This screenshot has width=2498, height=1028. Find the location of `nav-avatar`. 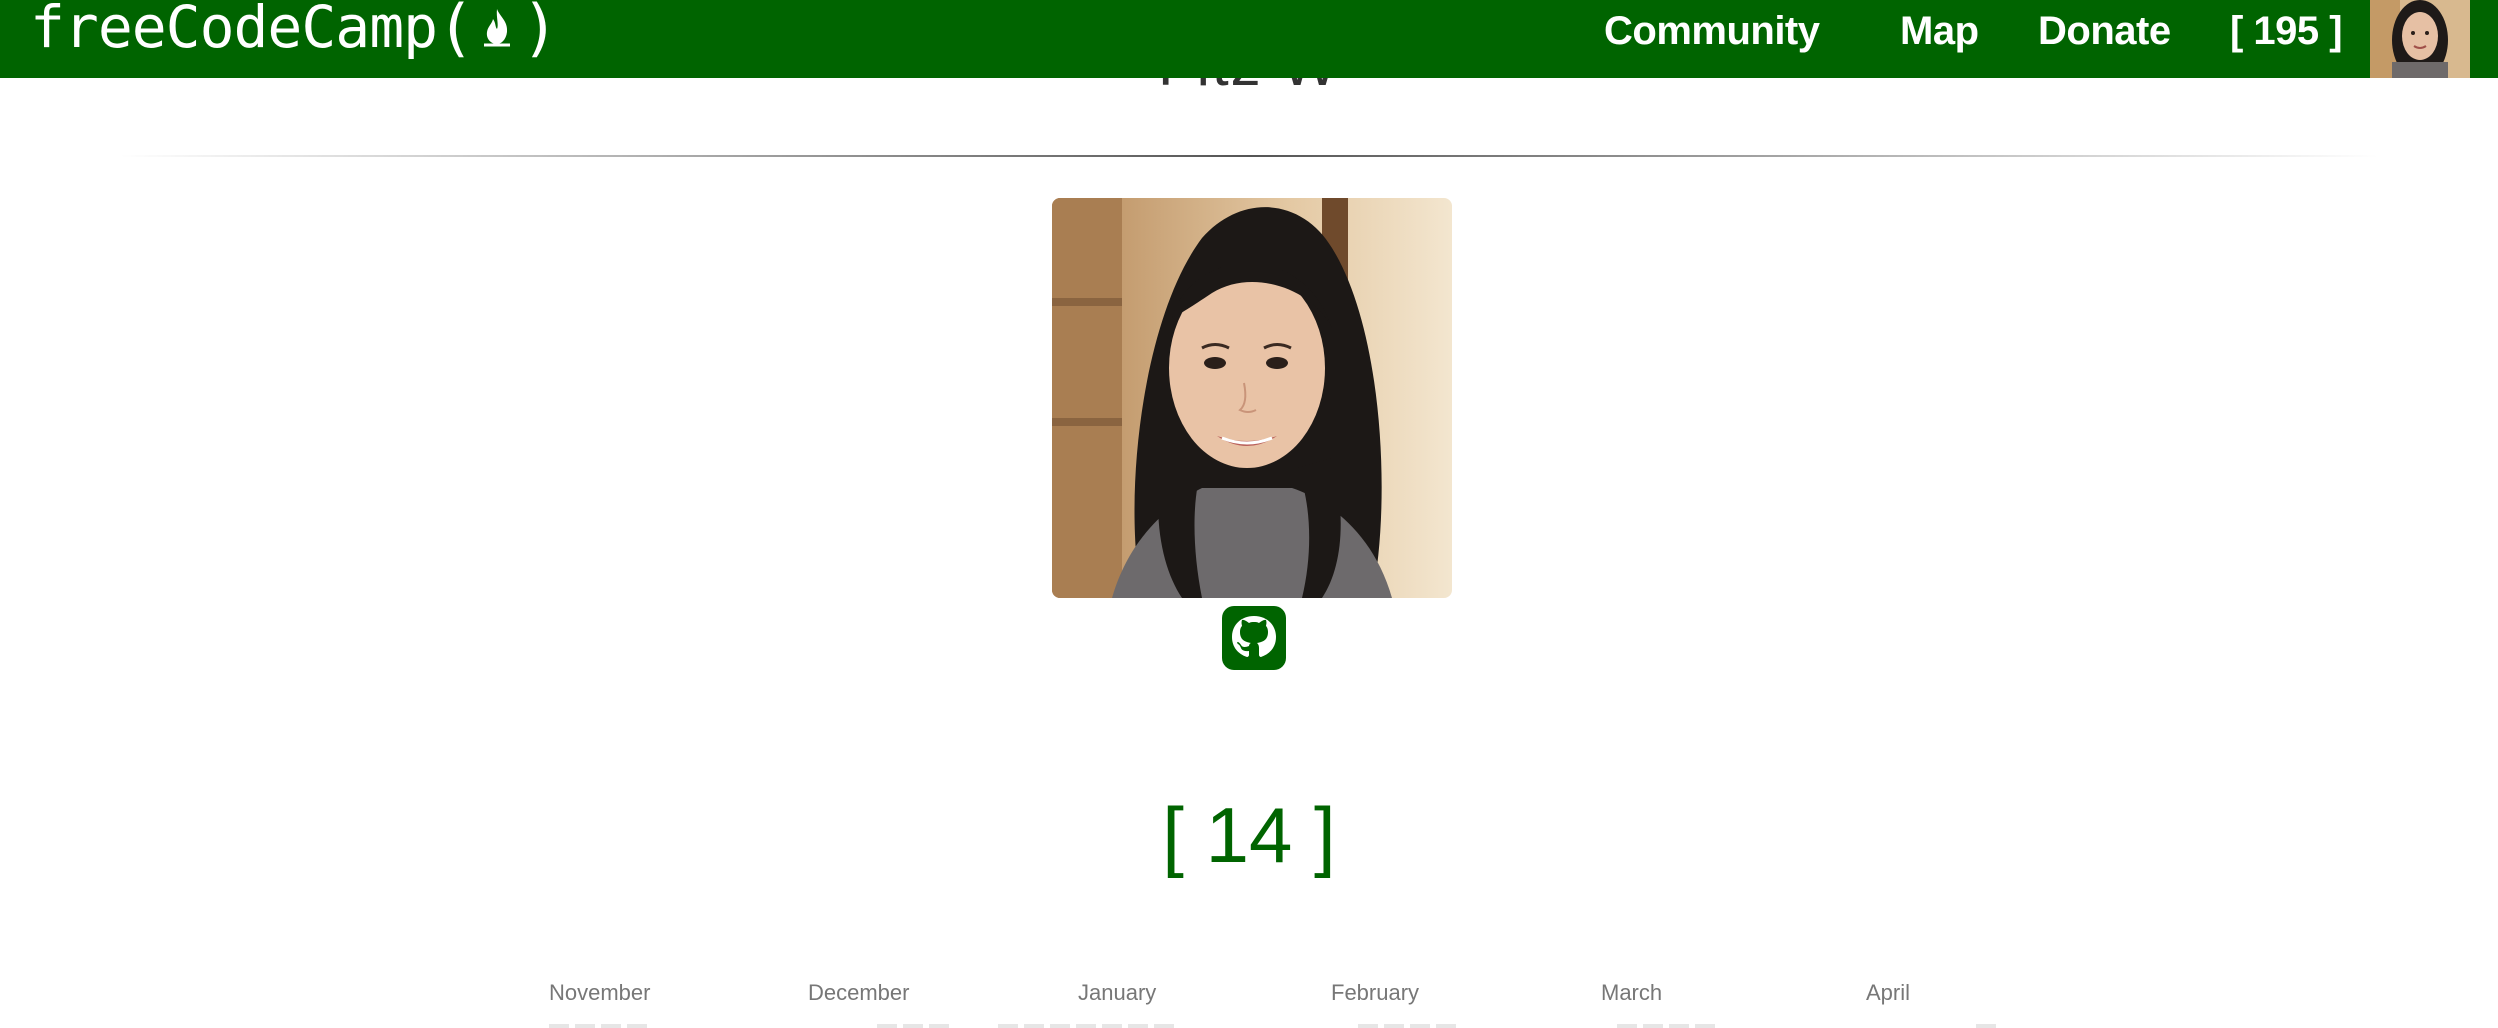

nav-avatar is located at coordinates (2420, 39).